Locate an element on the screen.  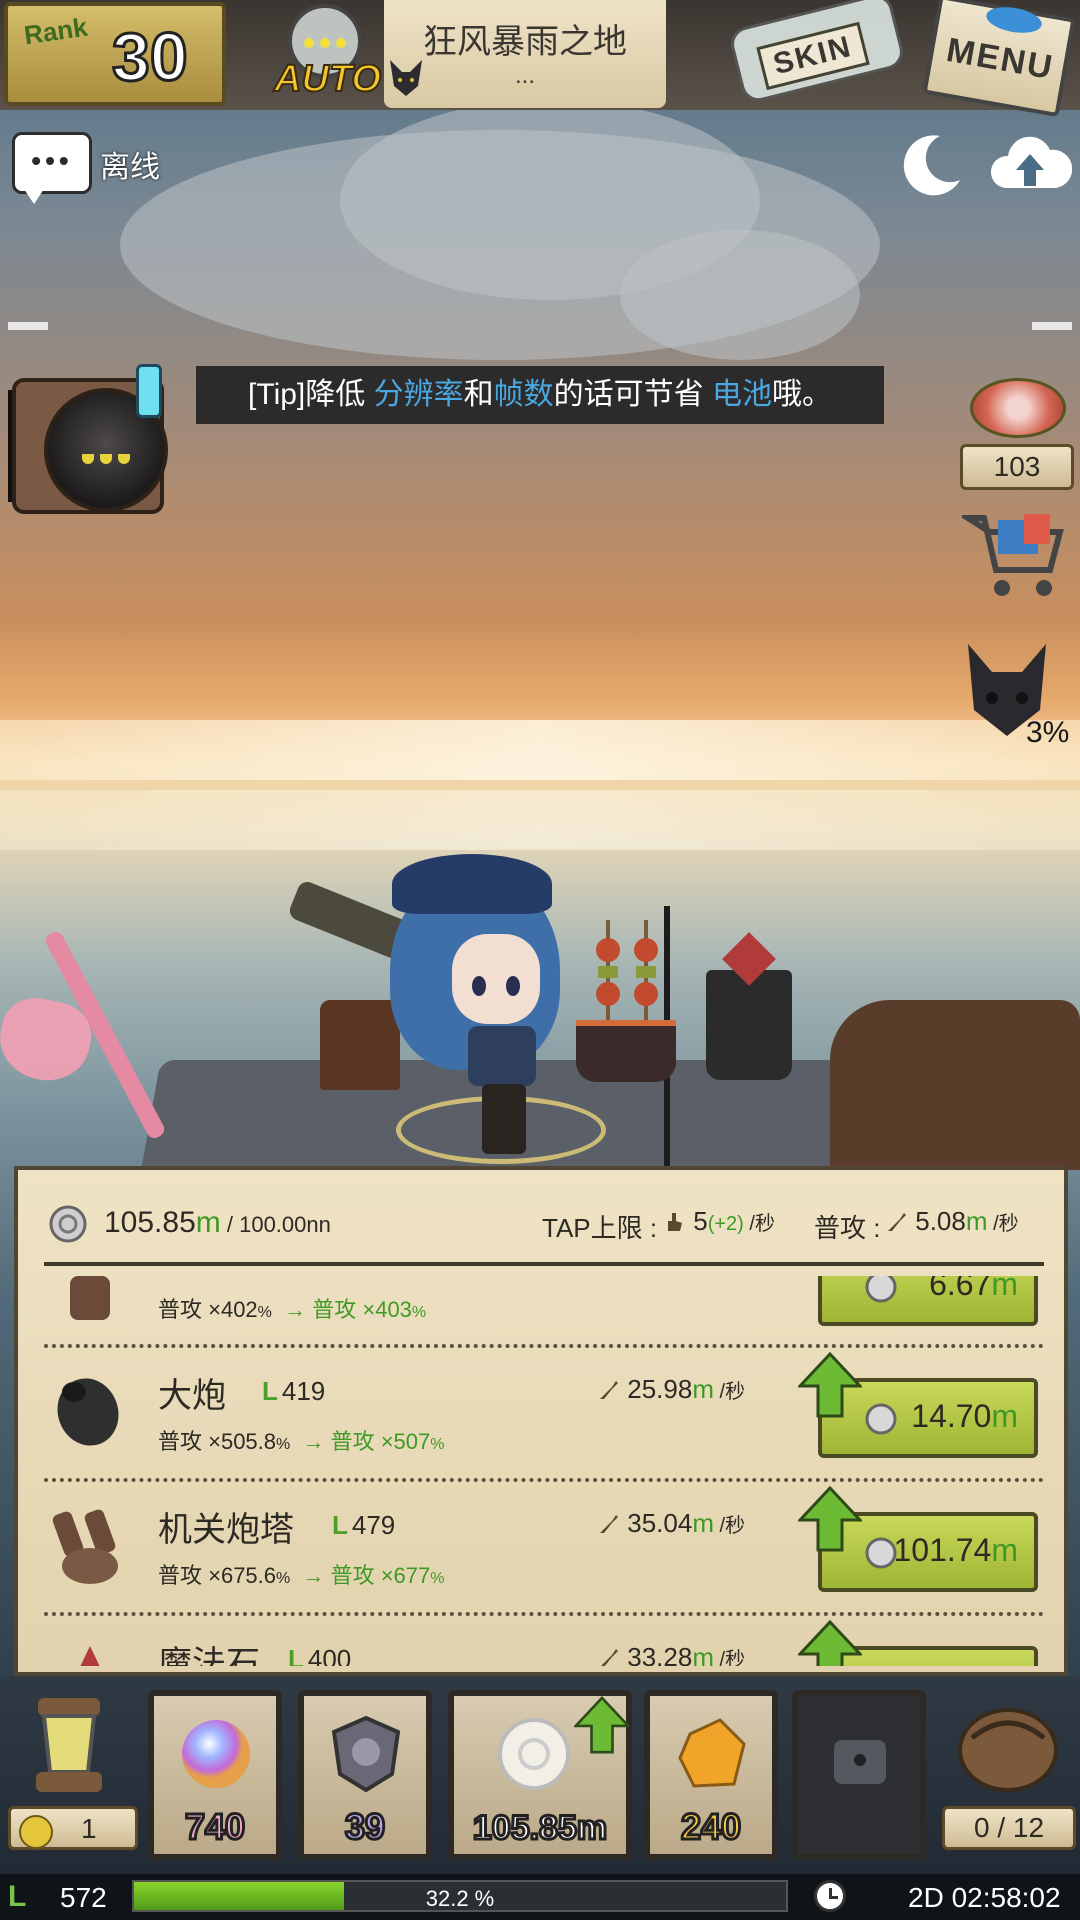
slot-value: 105.85m is located at coordinates (539, 1828).